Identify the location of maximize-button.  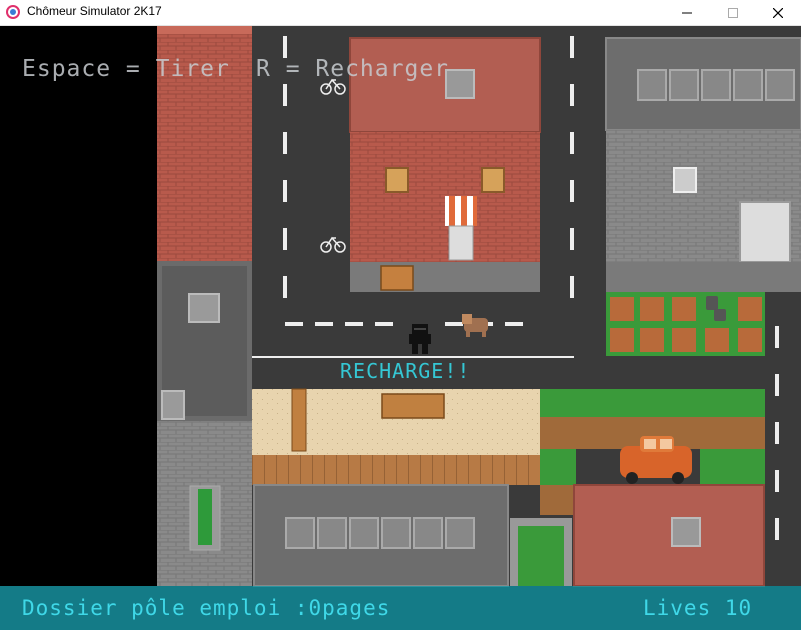
(733, 12).